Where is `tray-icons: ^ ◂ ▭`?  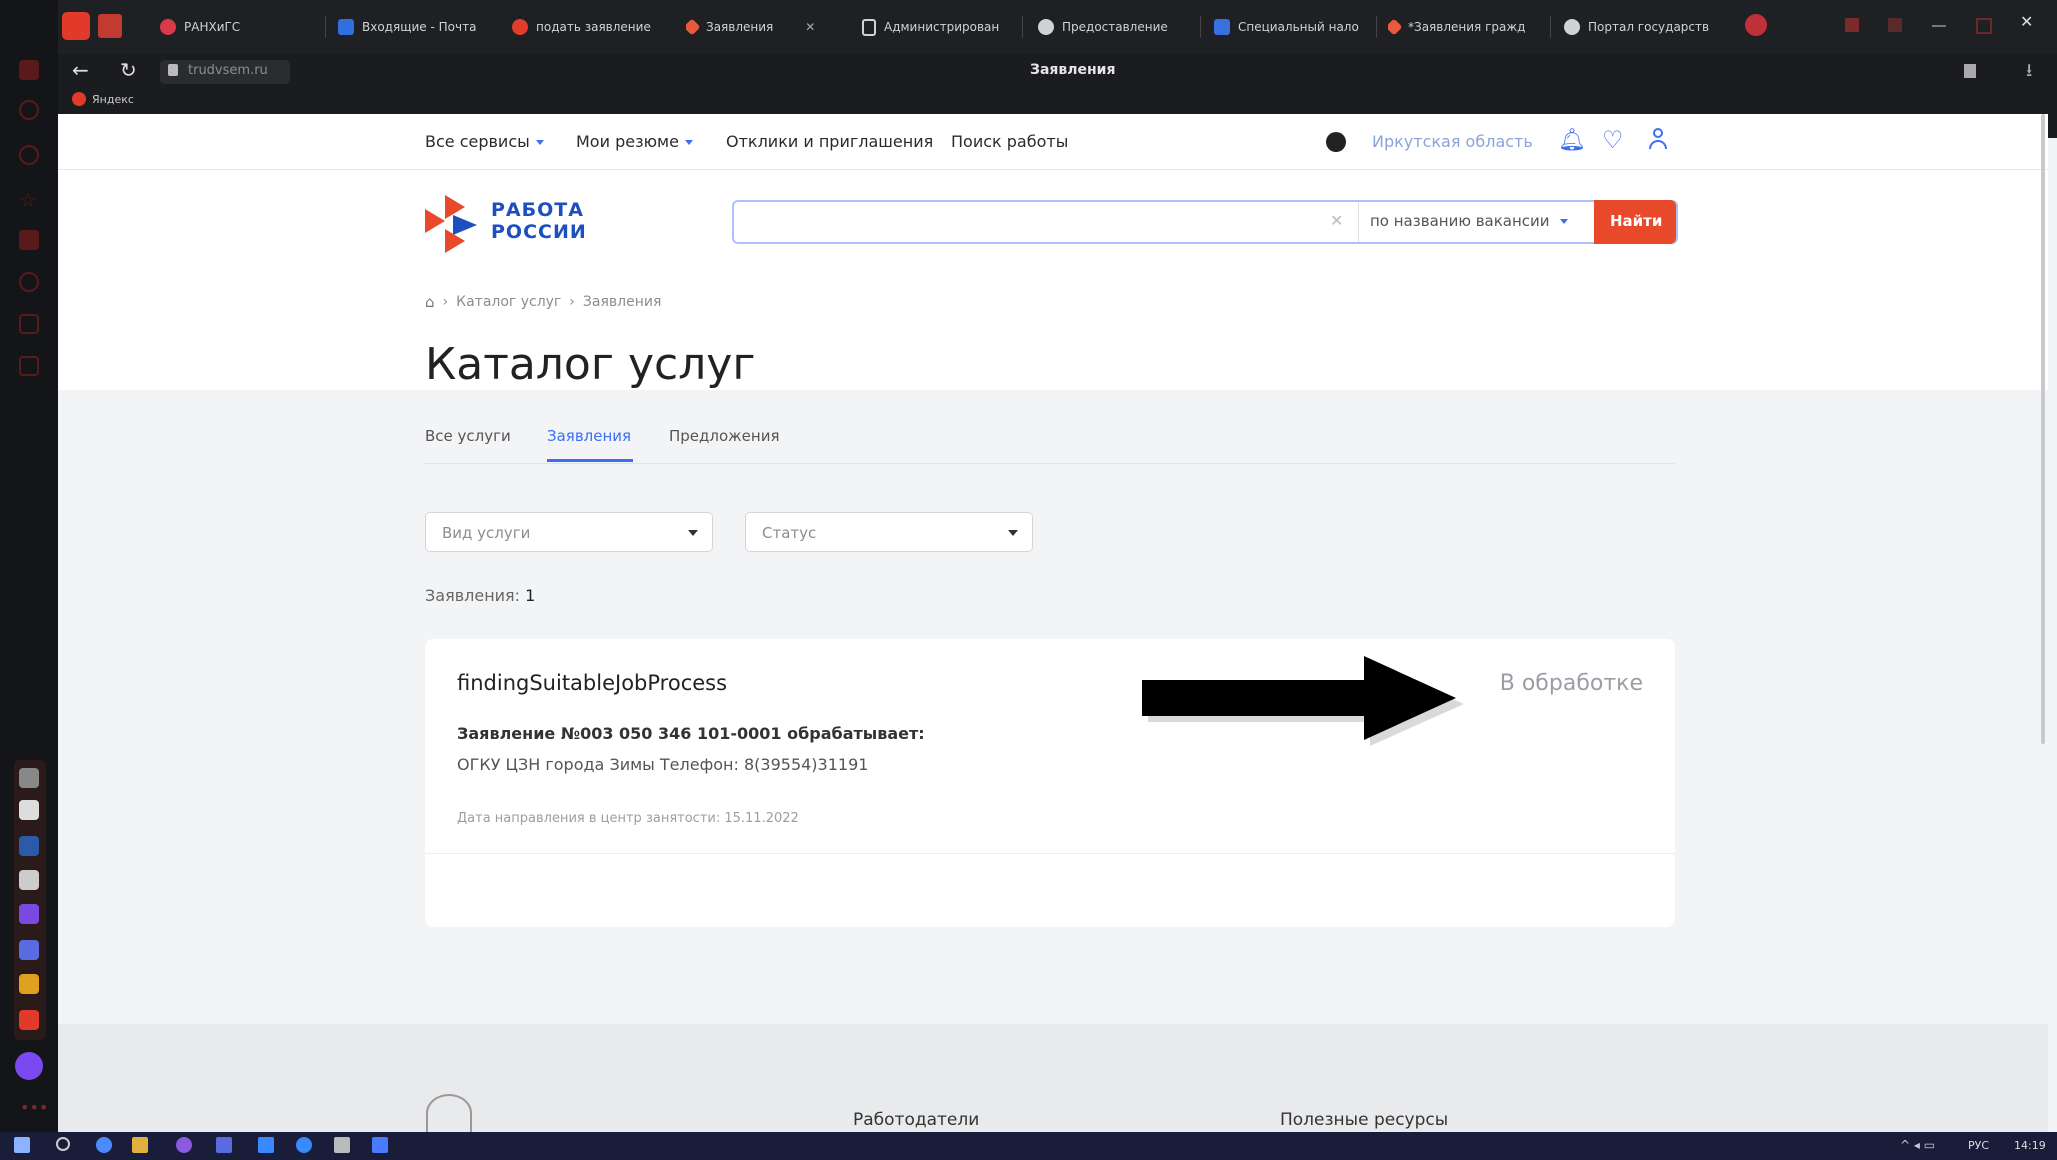
tray-icons: ^ ◂ ▭ is located at coordinates (1917, 1145).